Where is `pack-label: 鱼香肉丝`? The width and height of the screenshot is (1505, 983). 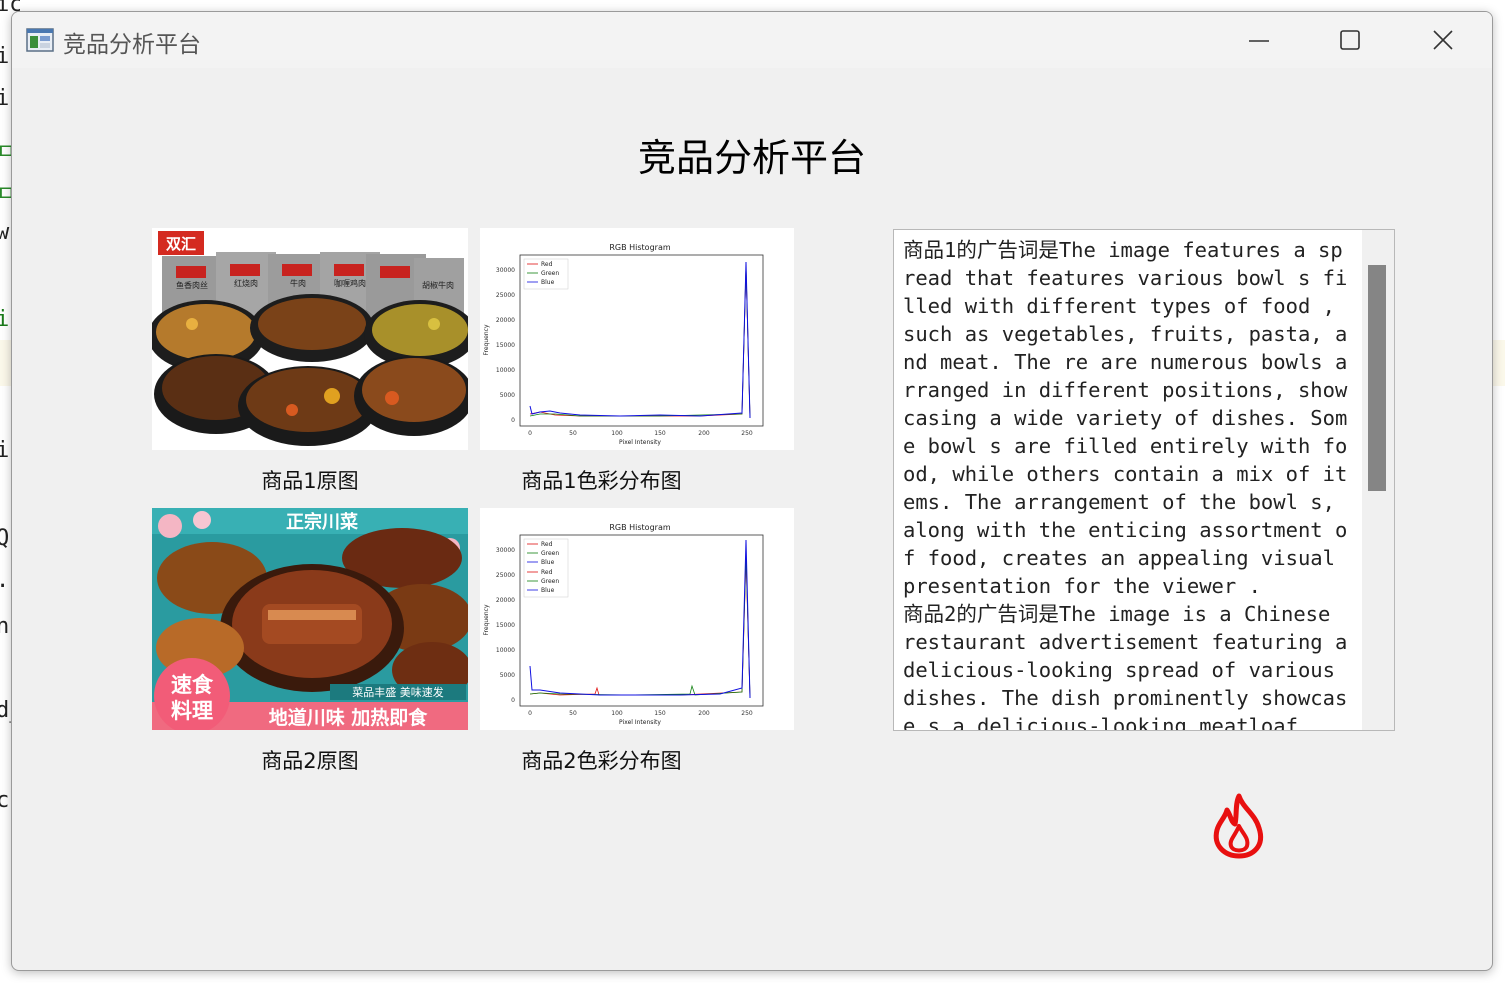 pack-label: 鱼香肉丝 is located at coordinates (192, 285).